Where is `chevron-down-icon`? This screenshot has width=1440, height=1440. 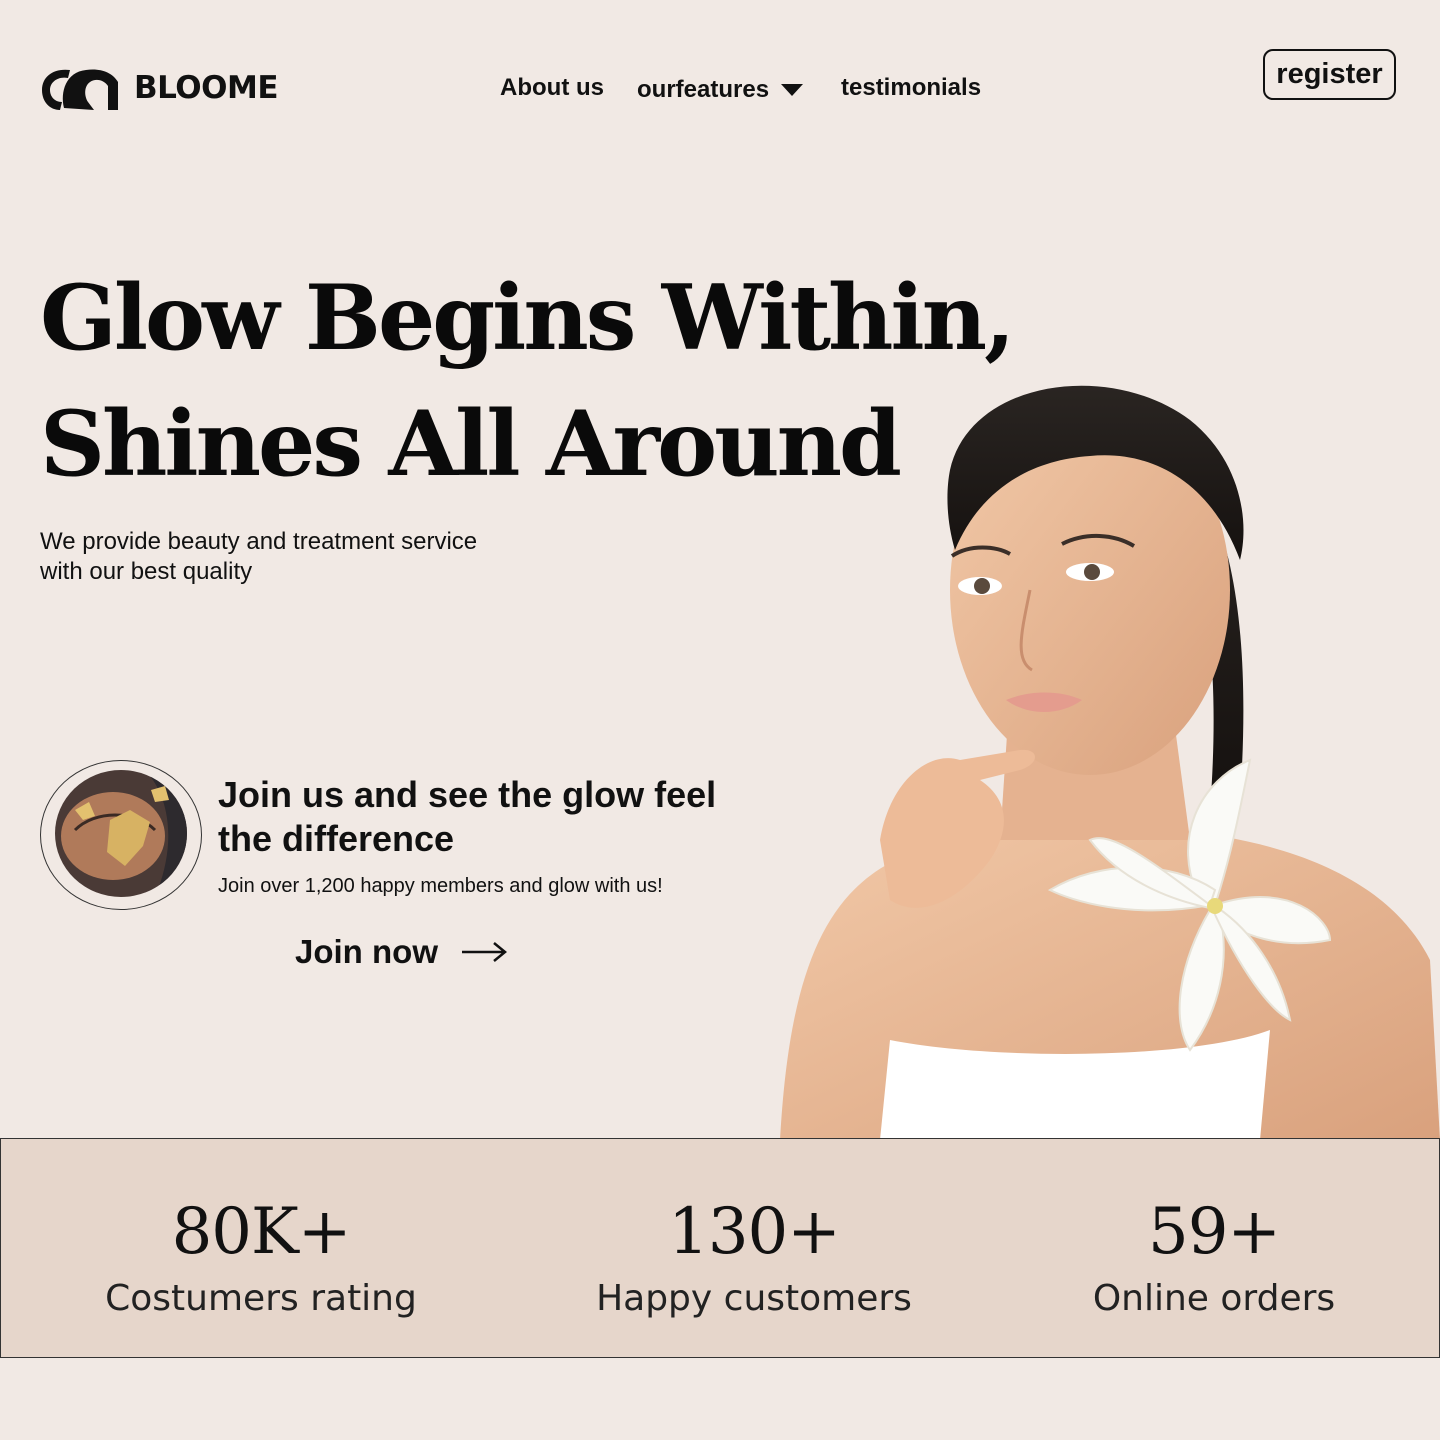 chevron-down-icon is located at coordinates (792, 90).